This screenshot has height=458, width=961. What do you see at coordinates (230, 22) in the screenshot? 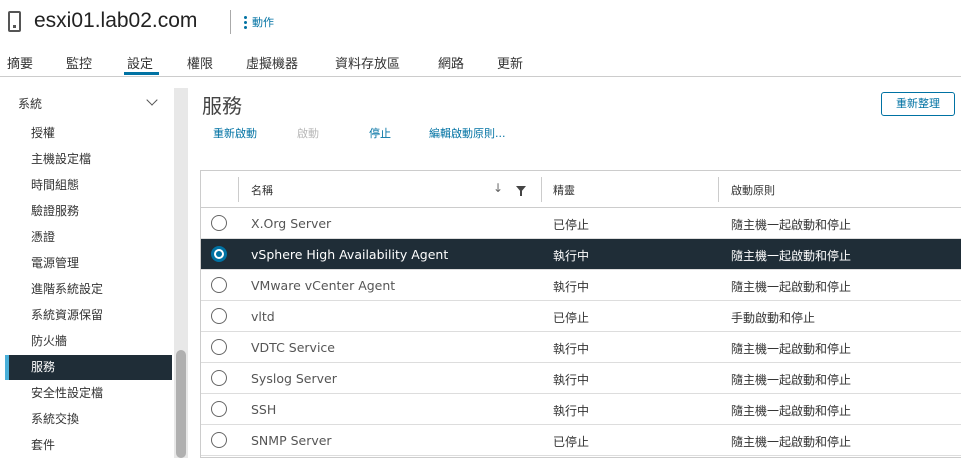
I see `header-divider` at bounding box center [230, 22].